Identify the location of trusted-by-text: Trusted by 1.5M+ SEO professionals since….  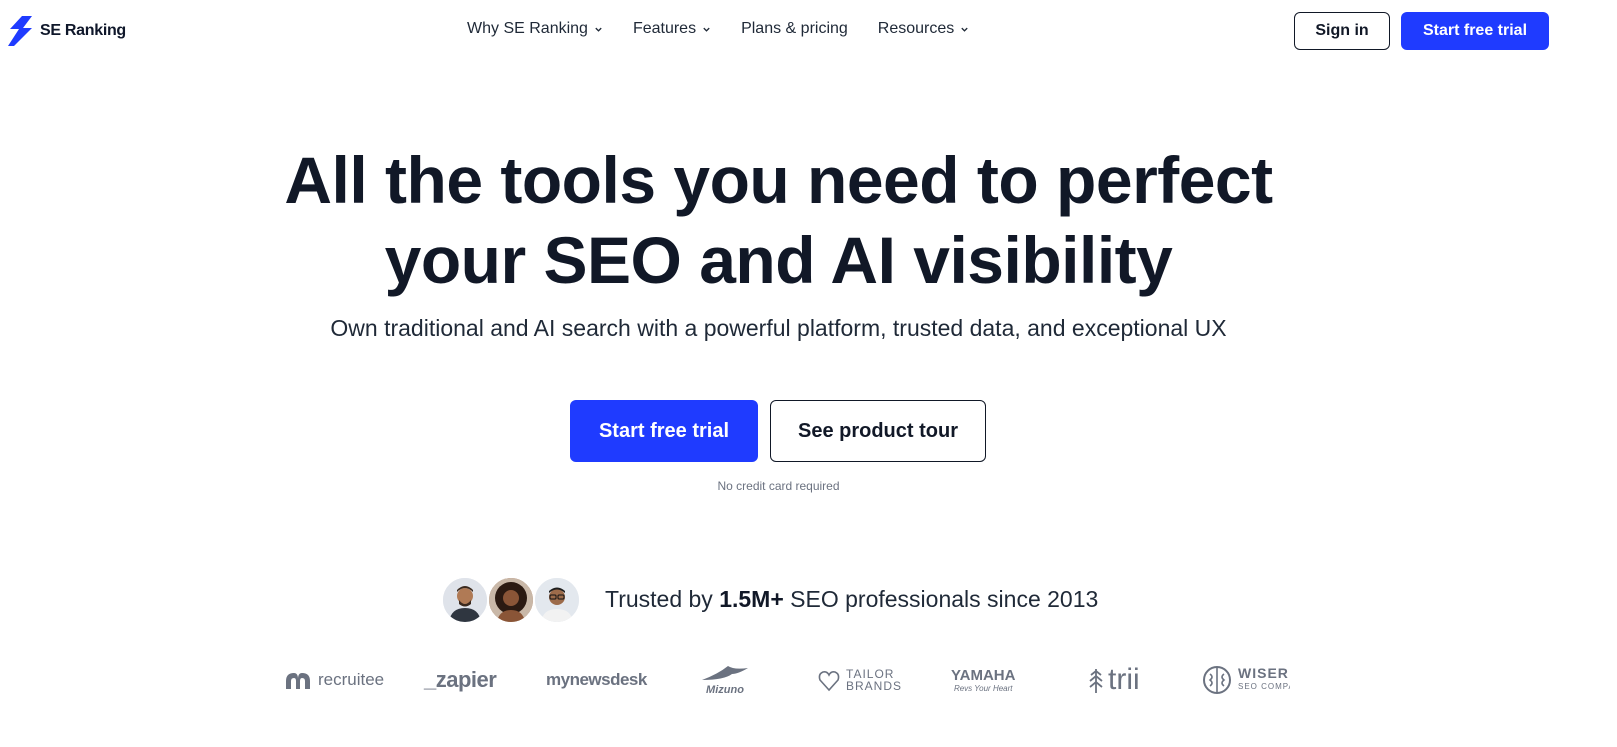
(851, 599).